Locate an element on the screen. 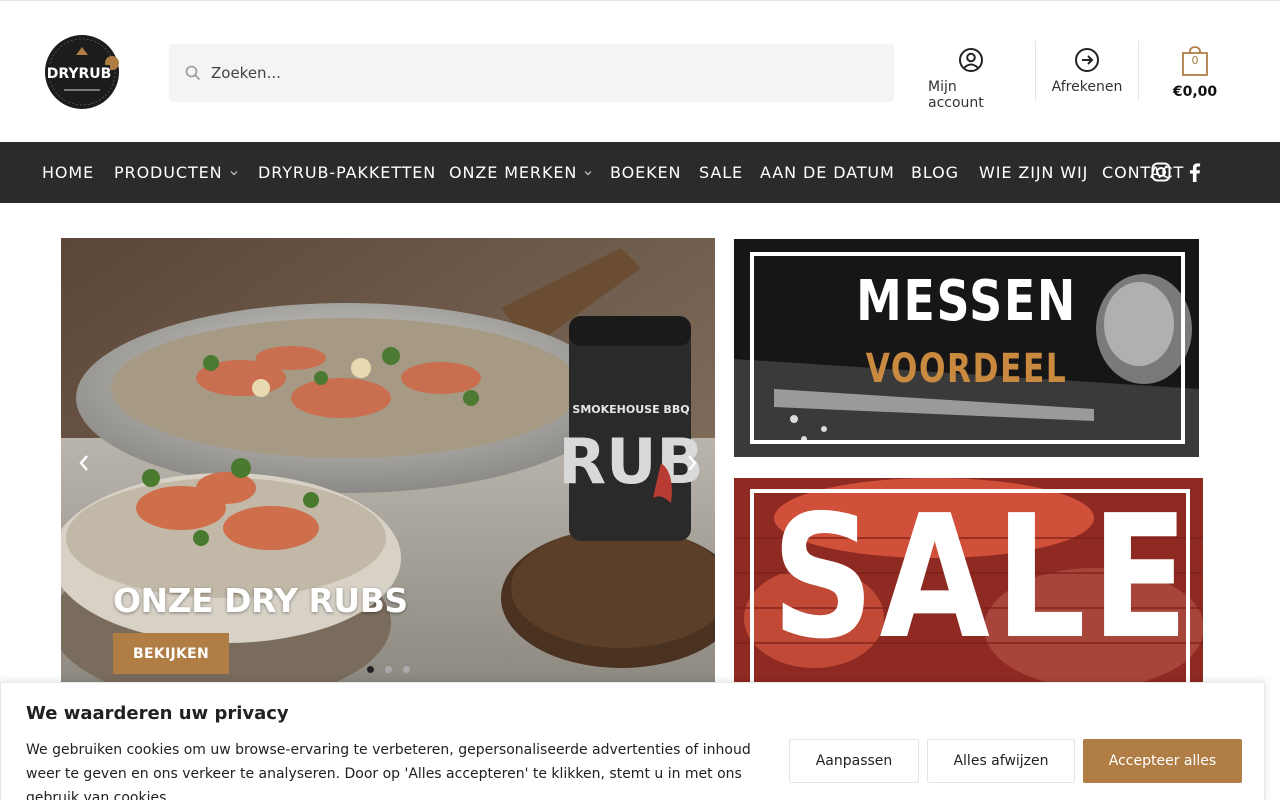  nav-item-blog: BLOG is located at coordinates (935, 172).